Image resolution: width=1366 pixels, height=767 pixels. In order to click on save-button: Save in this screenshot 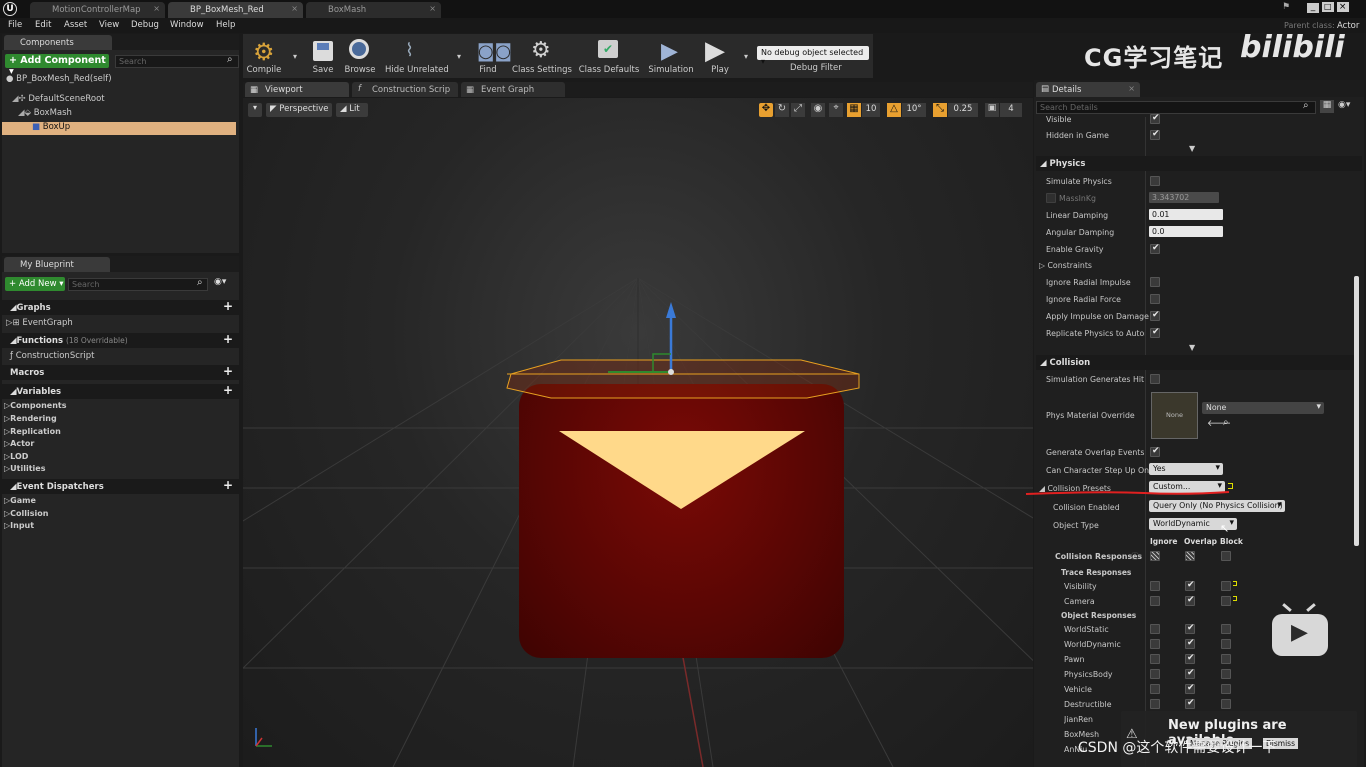, I will do `click(323, 57)`.